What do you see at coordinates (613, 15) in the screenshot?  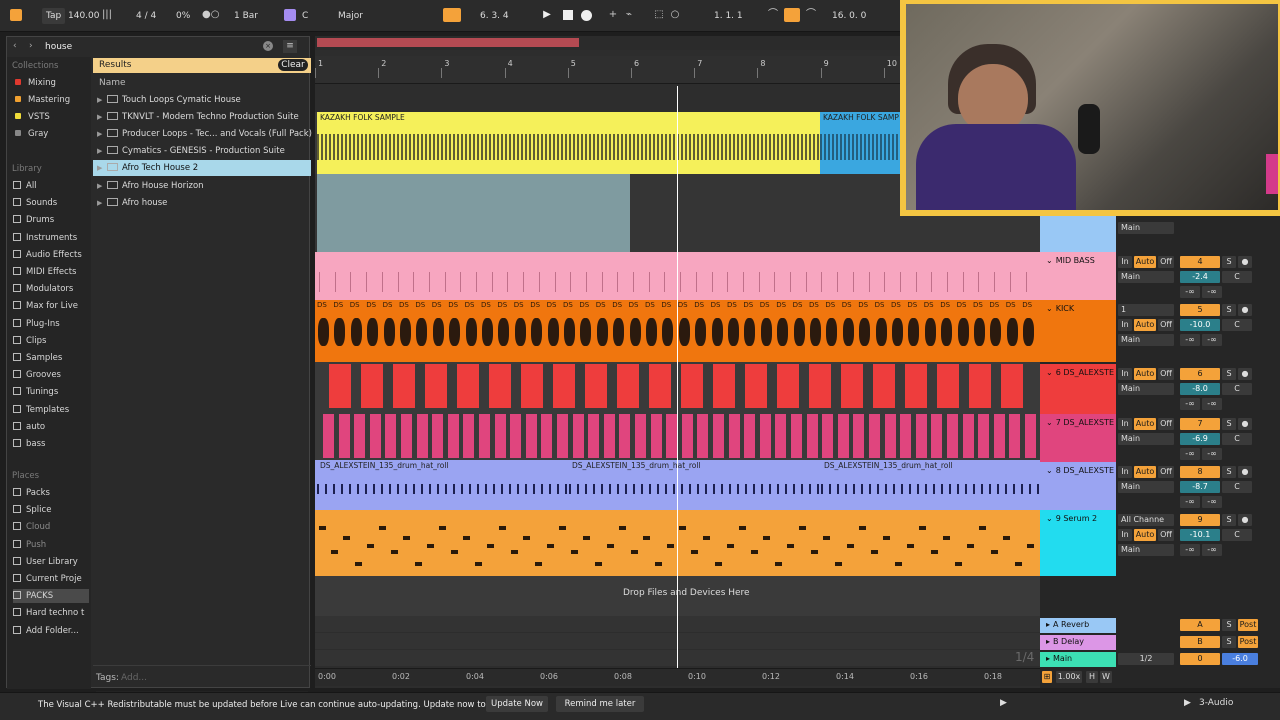 I see `overdub-icon: +` at bounding box center [613, 15].